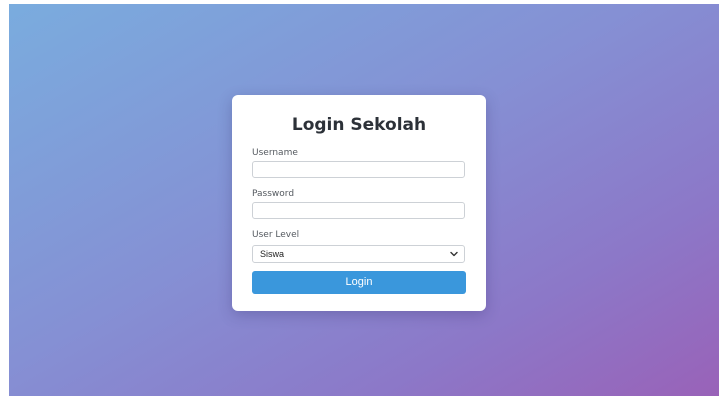 The image size is (728, 401). What do you see at coordinates (359, 125) in the screenshot?
I see `page-title: Login Sekolah` at bounding box center [359, 125].